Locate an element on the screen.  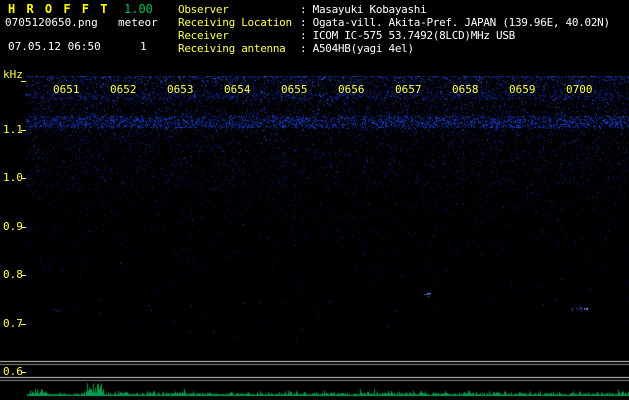
observation-datetime: 07.05.12 06:50 is located at coordinates (54, 46).